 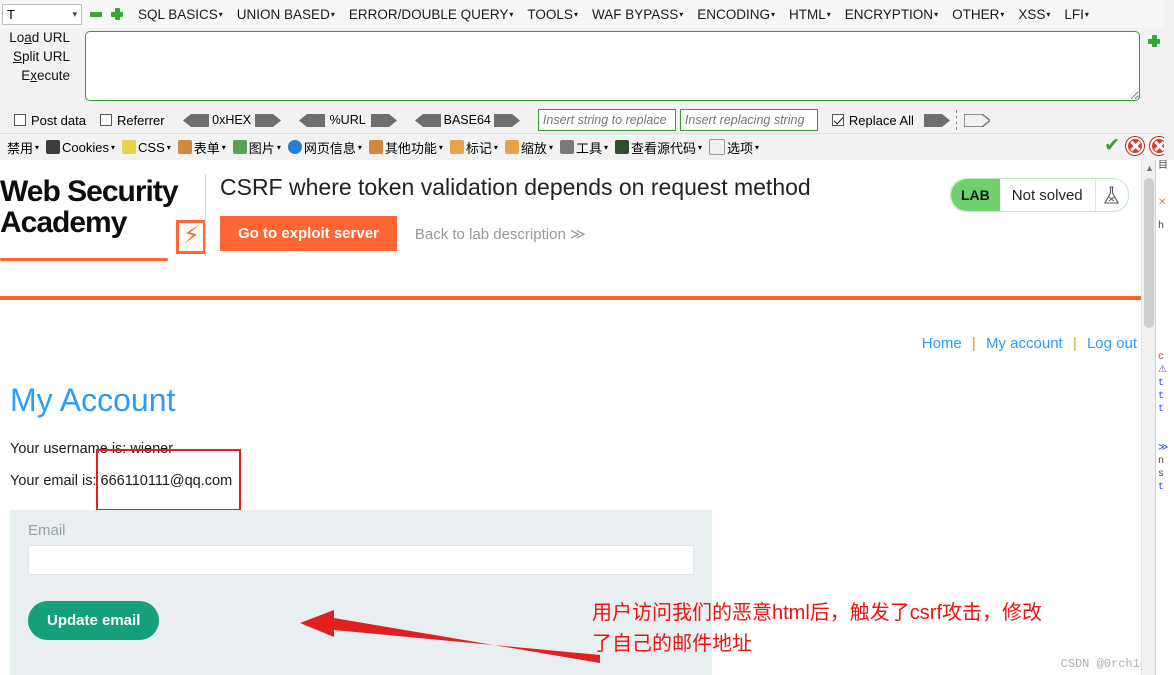 What do you see at coordinates (942, 343) in the screenshot?
I see `nav-home-link: Home` at bounding box center [942, 343].